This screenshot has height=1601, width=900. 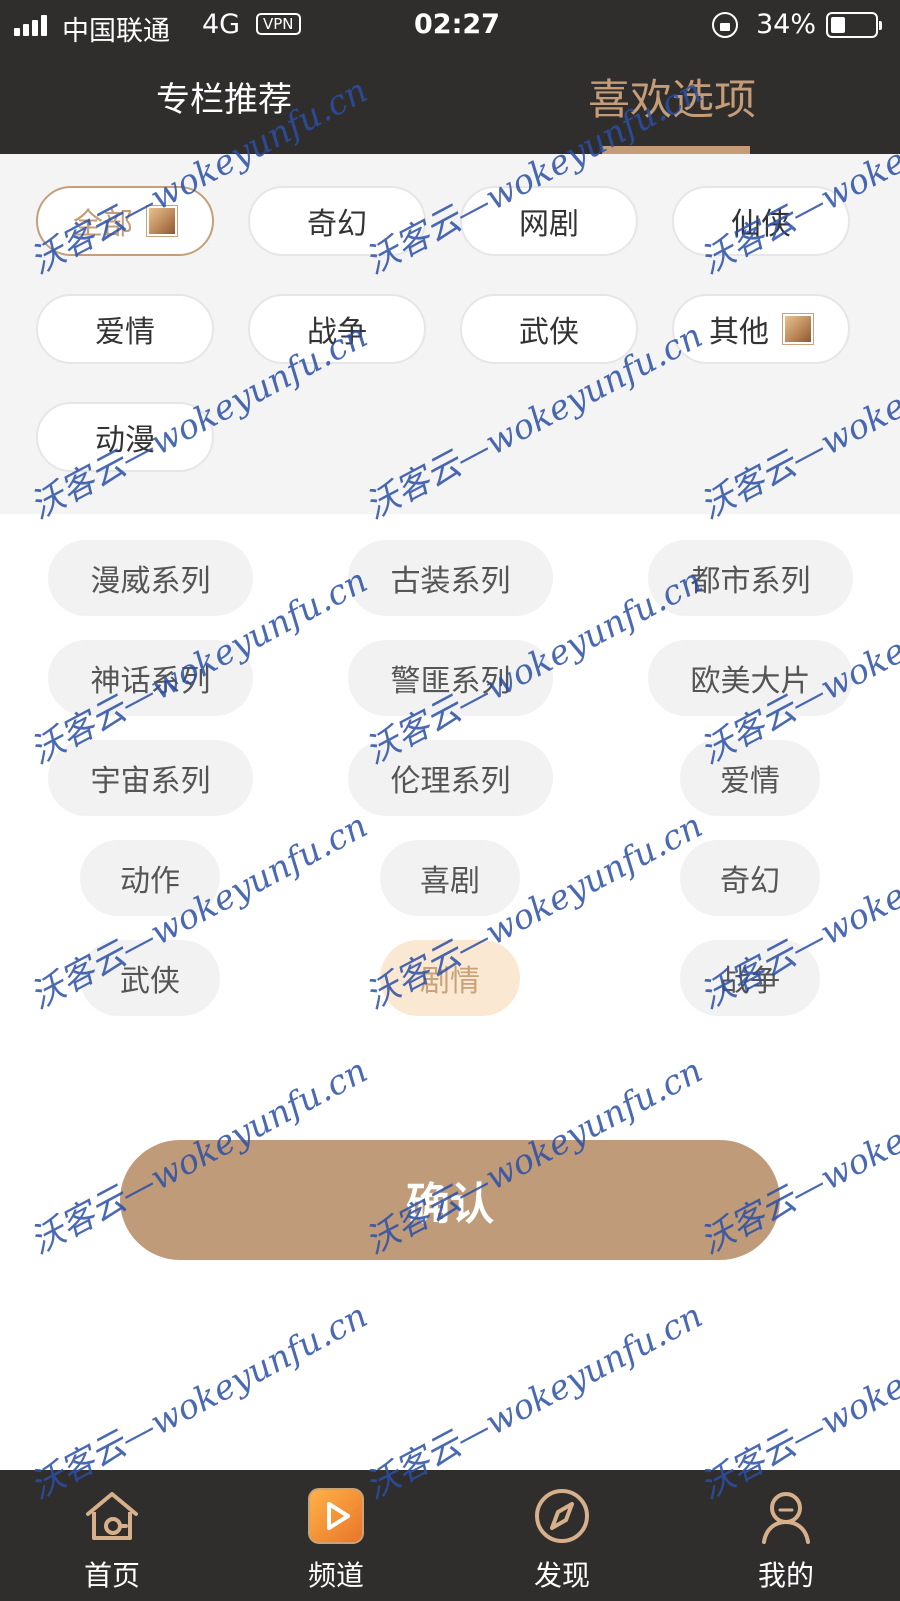 What do you see at coordinates (450, 103) in the screenshot?
I see `header-tabs: 专栏推荐 喜欢选项` at bounding box center [450, 103].